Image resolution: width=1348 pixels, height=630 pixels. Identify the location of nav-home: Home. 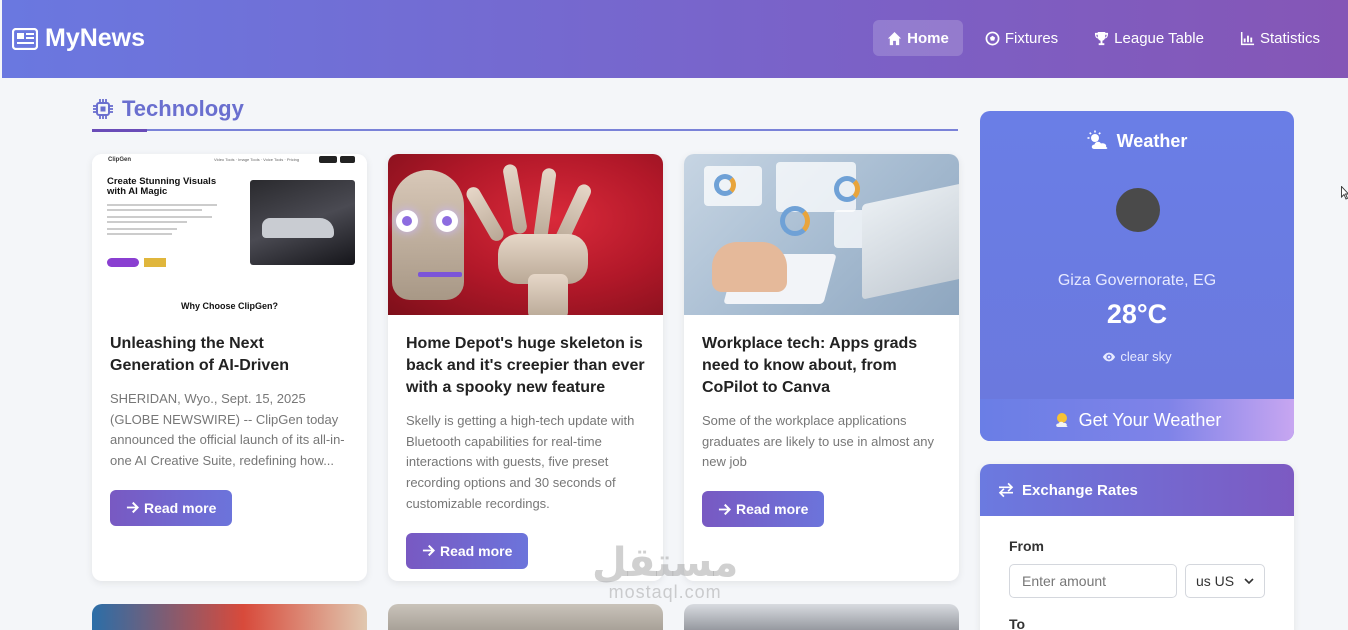
(918, 38).